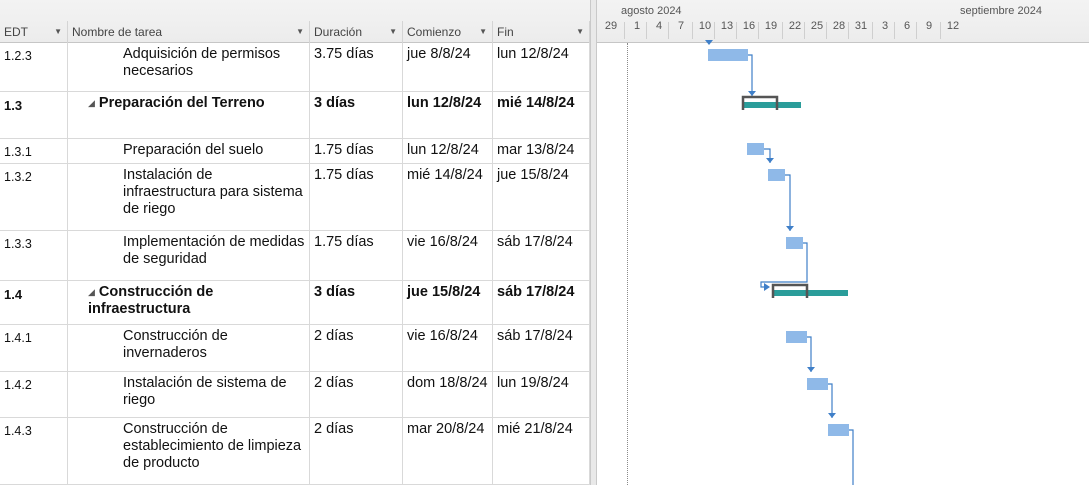  What do you see at coordinates (34, 451) in the screenshot?
I see `cell-edt: 1.4.3` at bounding box center [34, 451].